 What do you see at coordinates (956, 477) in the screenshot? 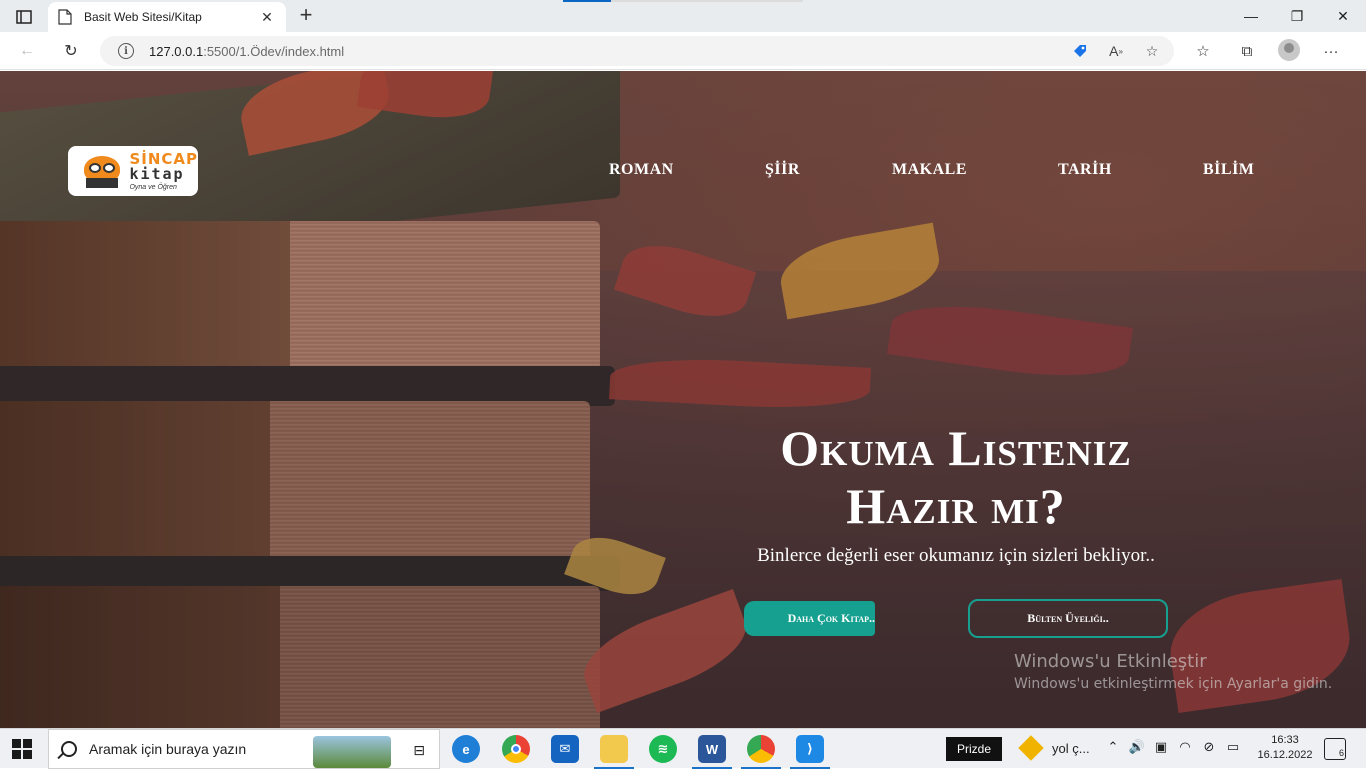
I see `hero-title: Okuma Listeniz Hazır mı?` at bounding box center [956, 477].